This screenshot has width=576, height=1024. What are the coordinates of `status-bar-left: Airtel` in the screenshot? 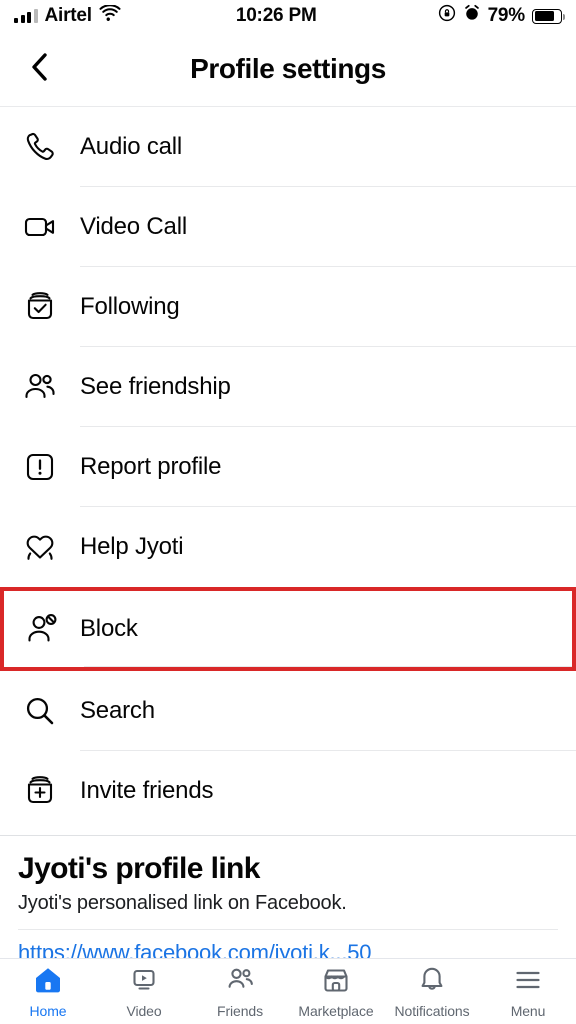 It's located at (67, 15).